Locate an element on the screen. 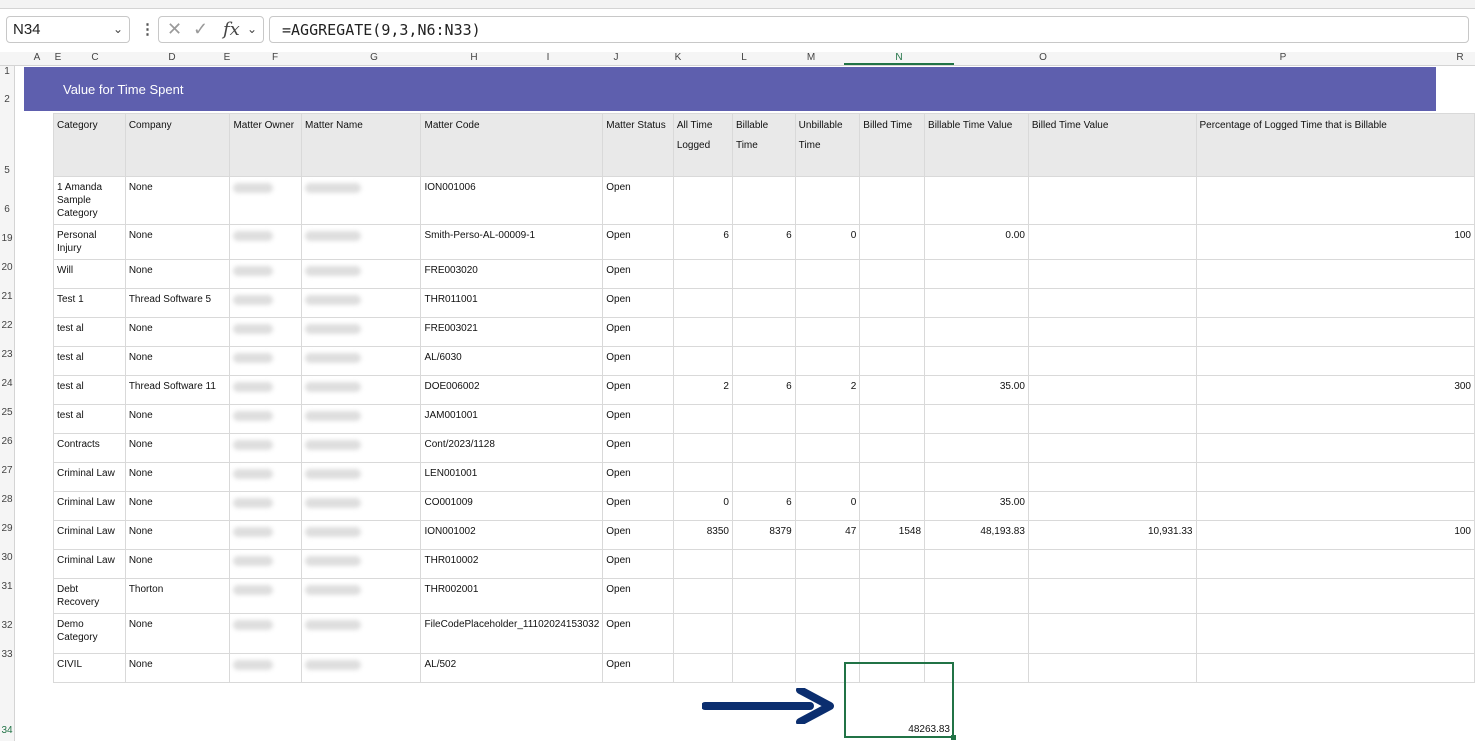 The height and width of the screenshot is (741, 1475). header-cell: Category is located at coordinates (89, 145).